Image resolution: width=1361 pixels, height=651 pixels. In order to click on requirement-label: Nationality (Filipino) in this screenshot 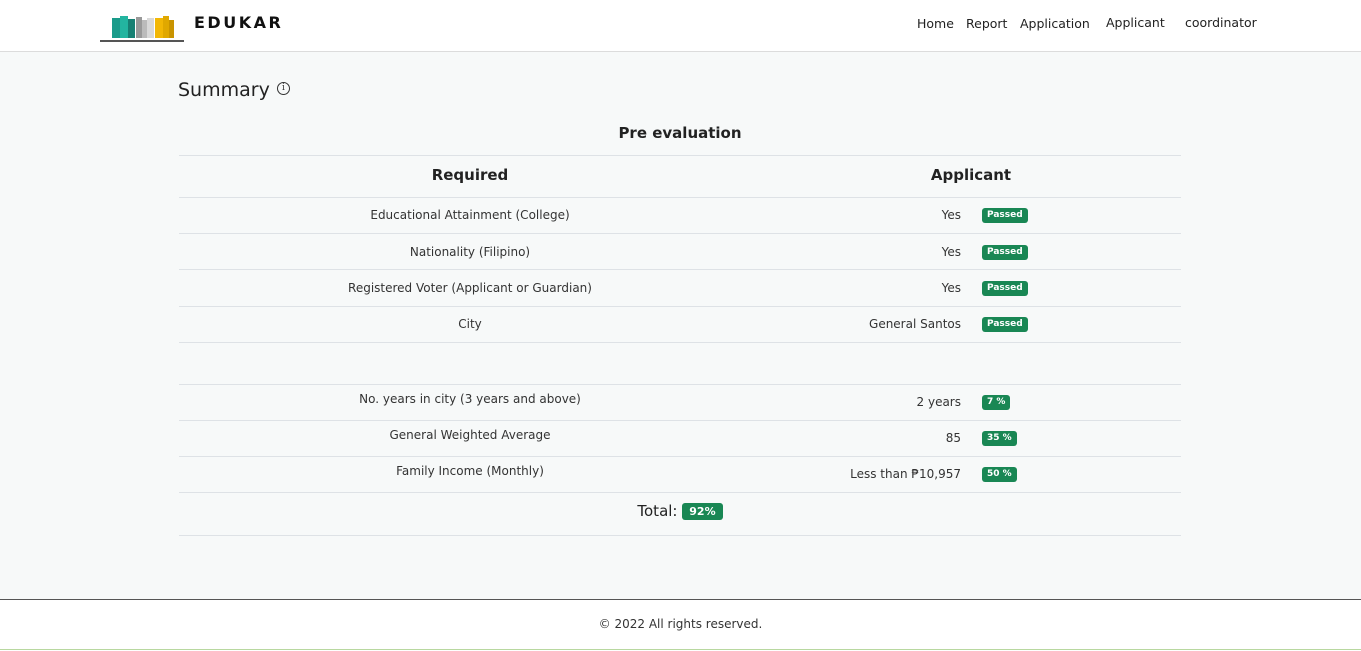, I will do `click(470, 252)`.